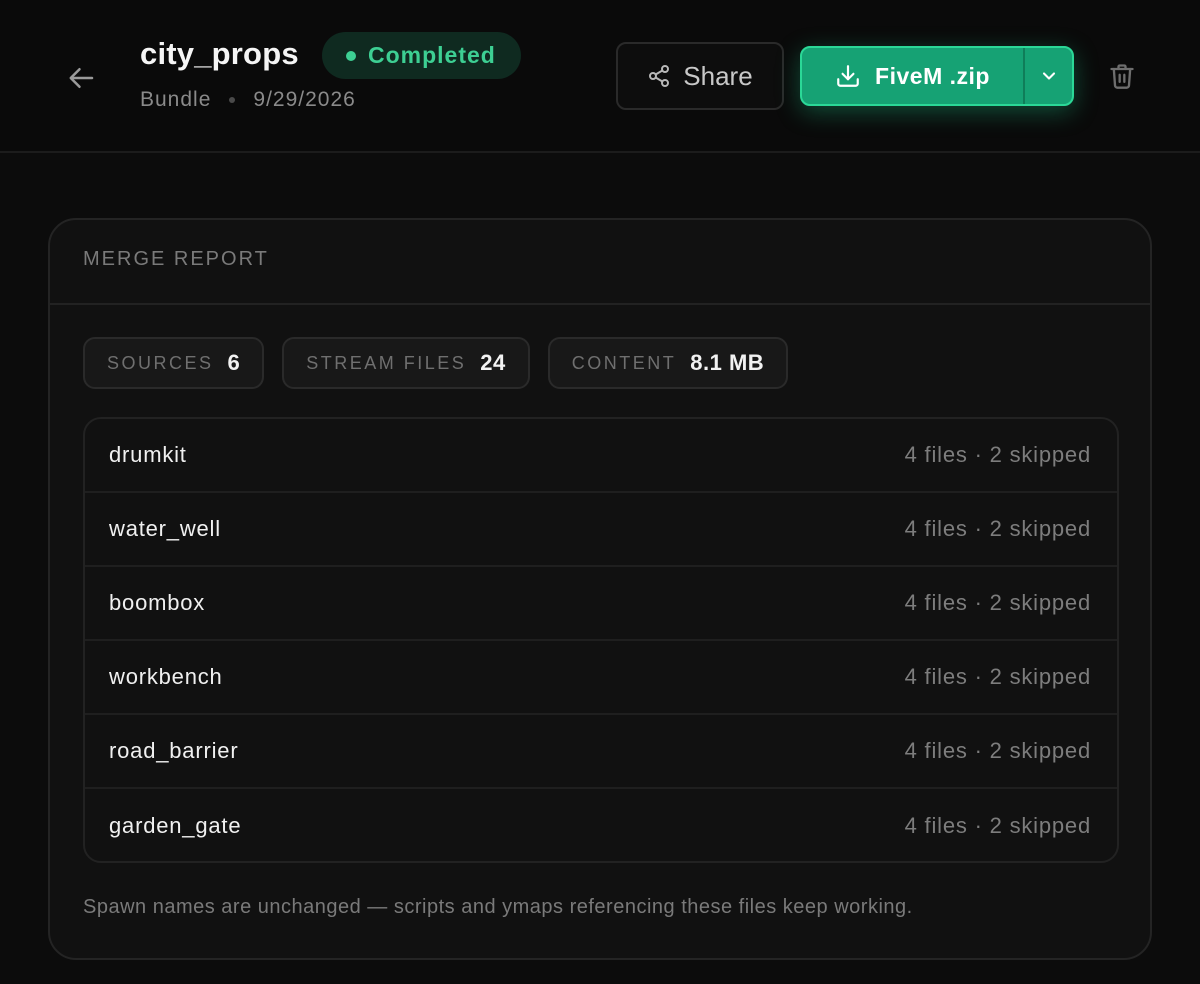 The width and height of the screenshot is (1200, 984). I want to click on arrow-left-icon, so click(81, 78).